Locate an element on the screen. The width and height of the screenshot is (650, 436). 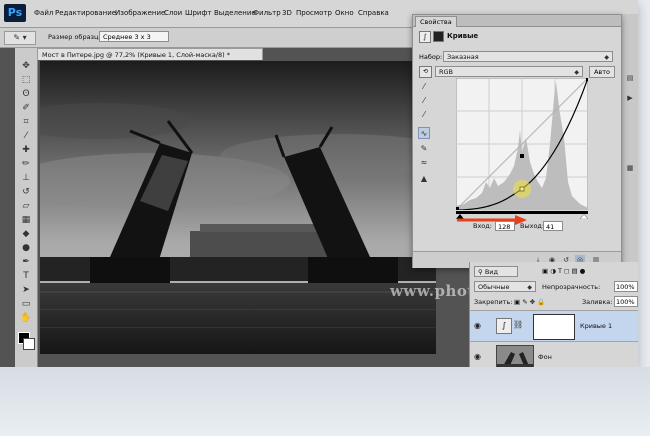
layer-mask-thumbnail is located at coordinates (554, 327).